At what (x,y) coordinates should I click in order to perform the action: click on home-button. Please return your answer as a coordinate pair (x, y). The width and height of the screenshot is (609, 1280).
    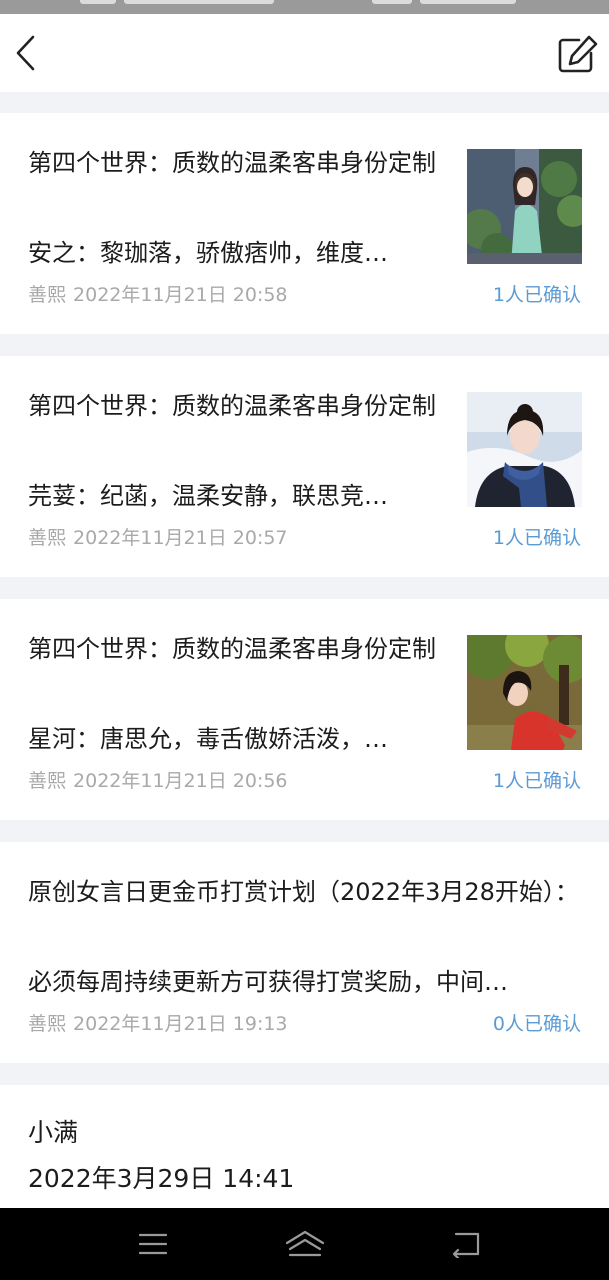
    Looking at the image, I should click on (305, 1244).